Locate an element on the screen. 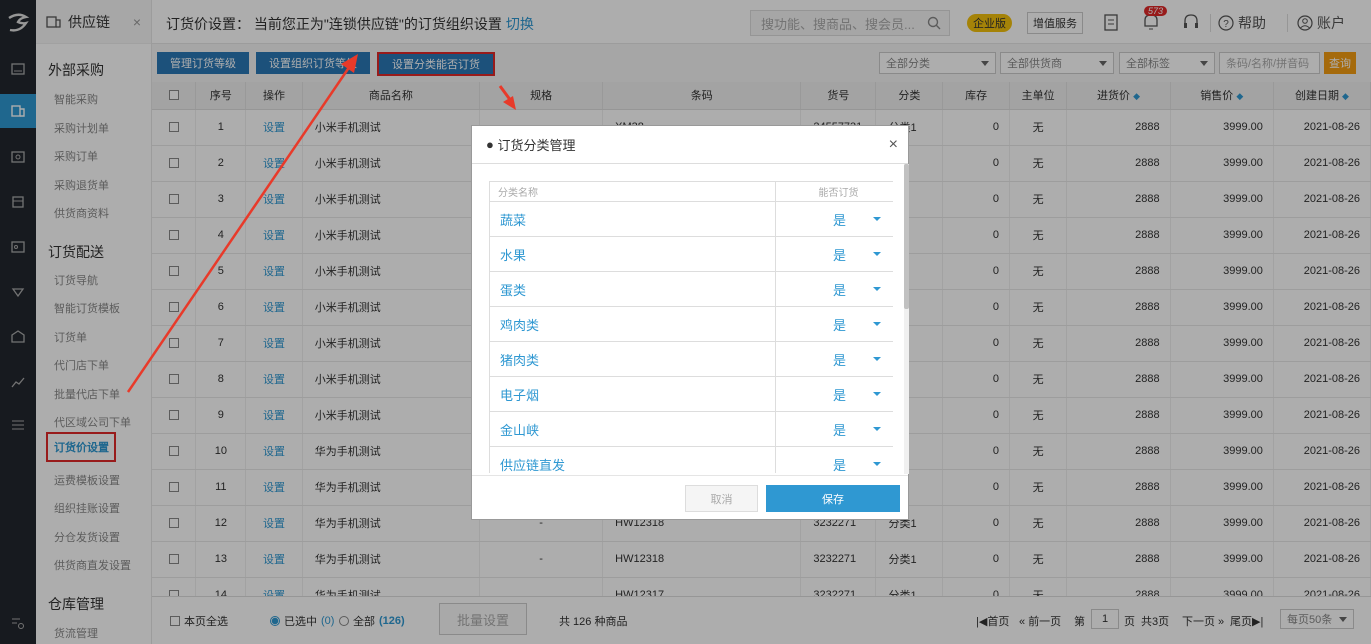 This screenshot has height=644, width=1371. category-name: 金山峡 is located at coordinates (632, 429).